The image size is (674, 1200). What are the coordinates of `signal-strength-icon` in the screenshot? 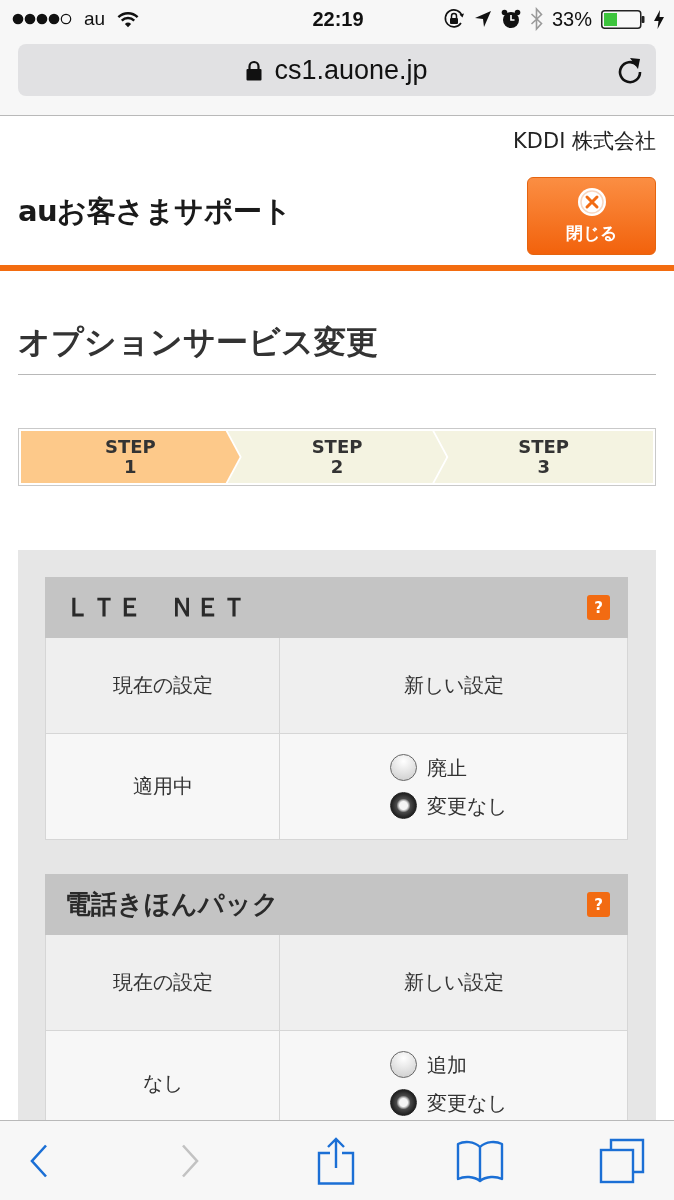 It's located at (42, 19).